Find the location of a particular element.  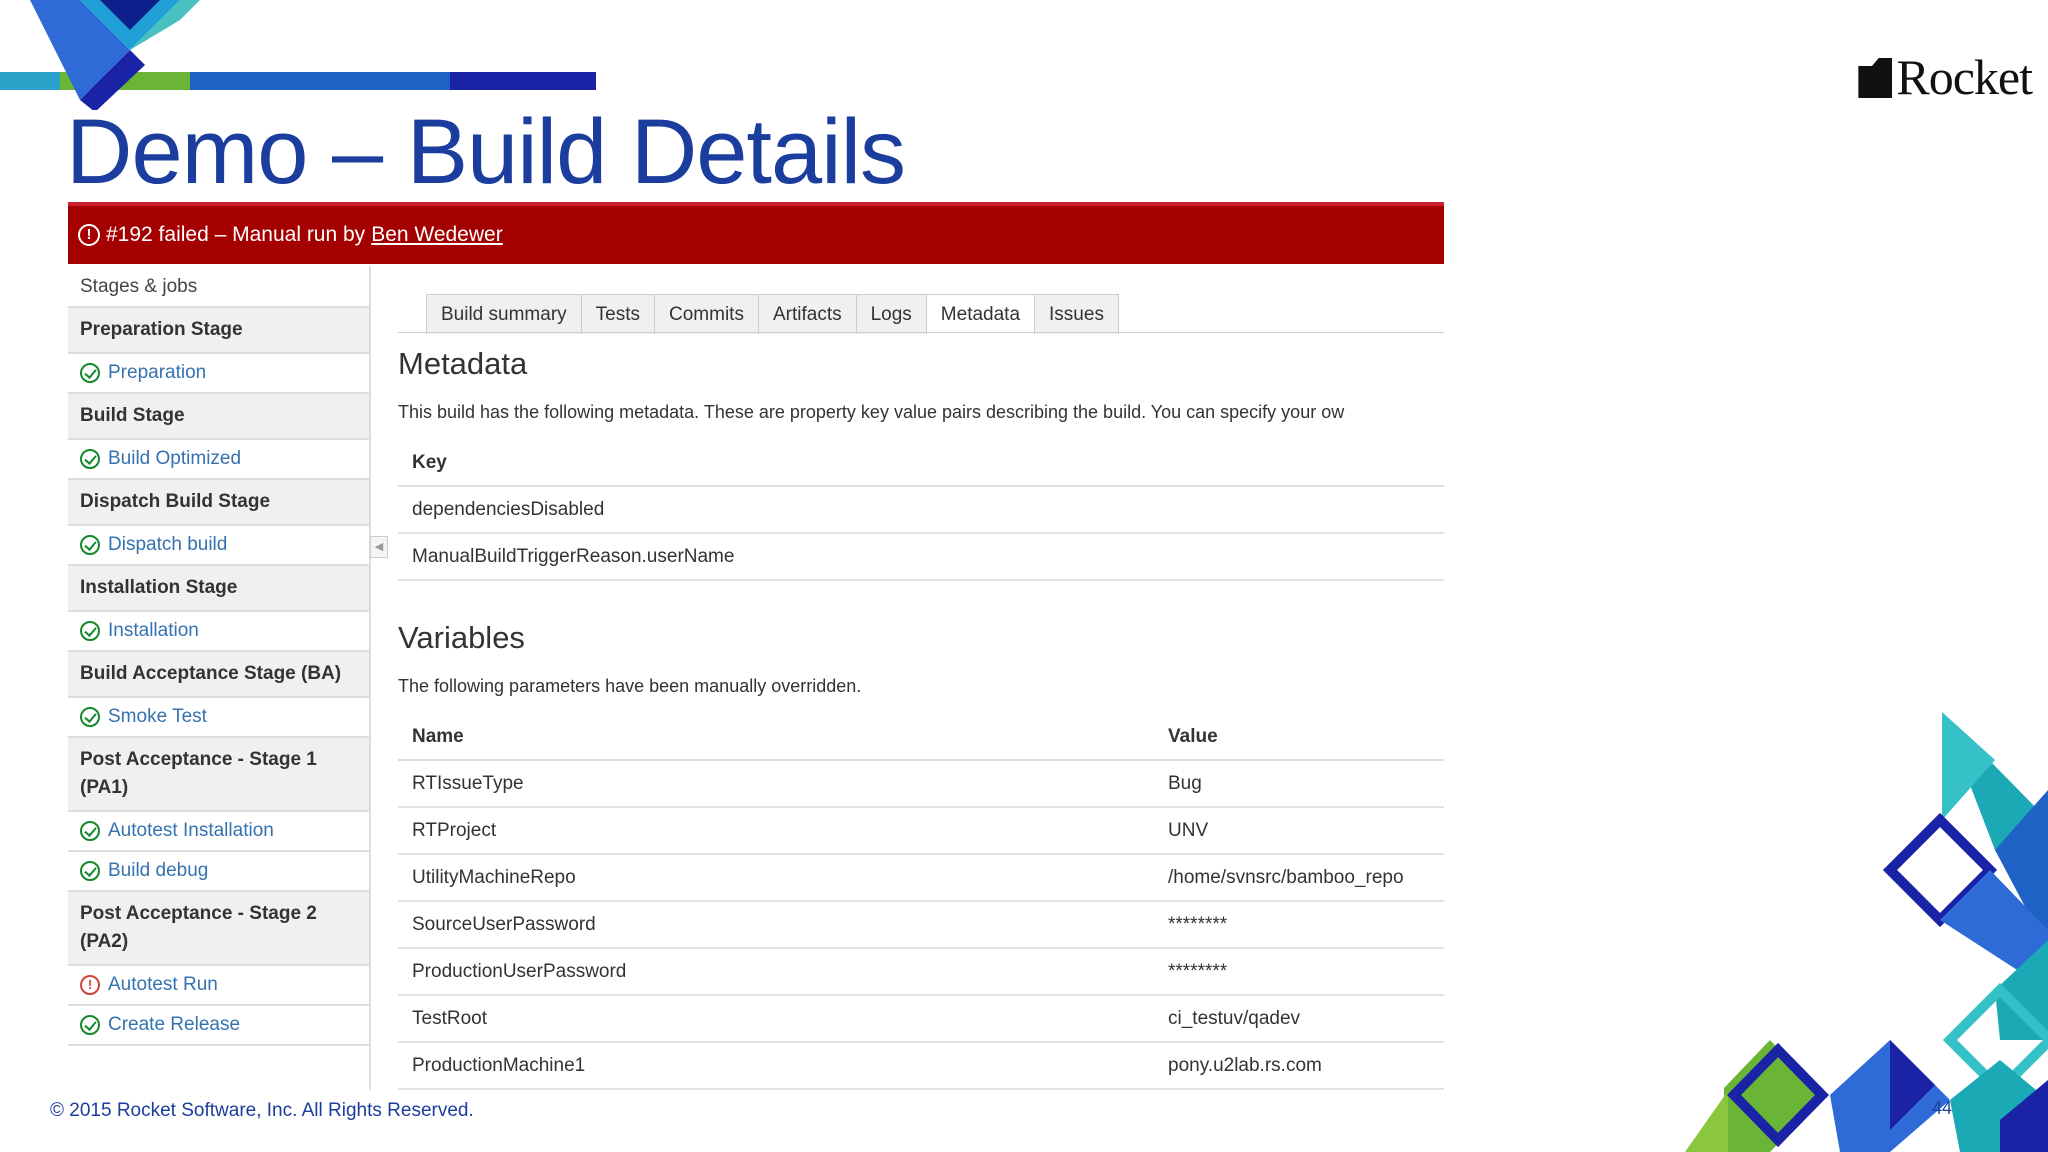

tab-issues: Issues is located at coordinates (1076, 314).